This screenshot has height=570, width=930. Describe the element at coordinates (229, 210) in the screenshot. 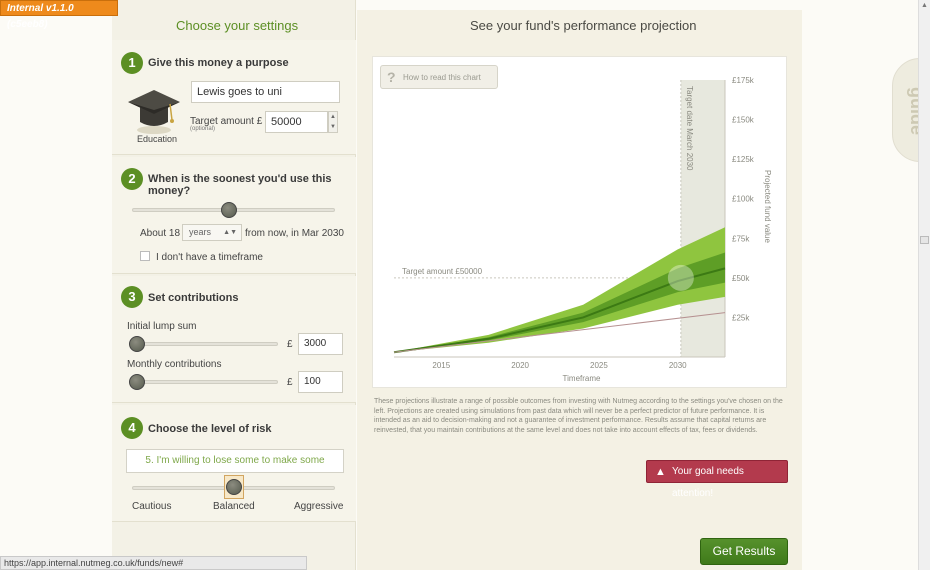

I see `timeframe-slider-handle` at that location.